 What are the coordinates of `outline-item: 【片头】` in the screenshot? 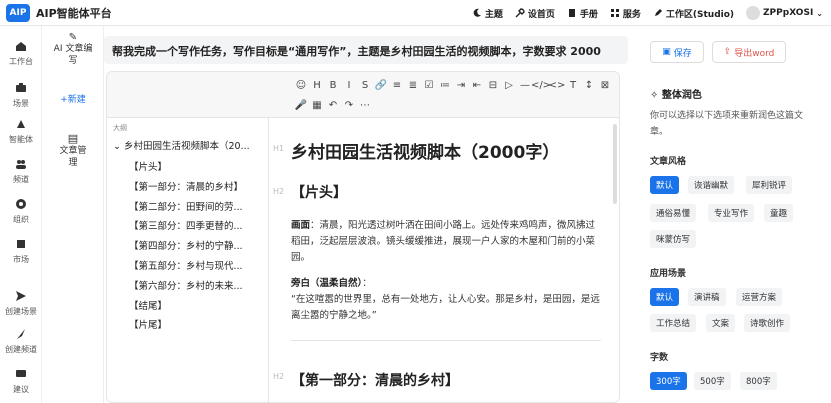 It's located at (198, 166).